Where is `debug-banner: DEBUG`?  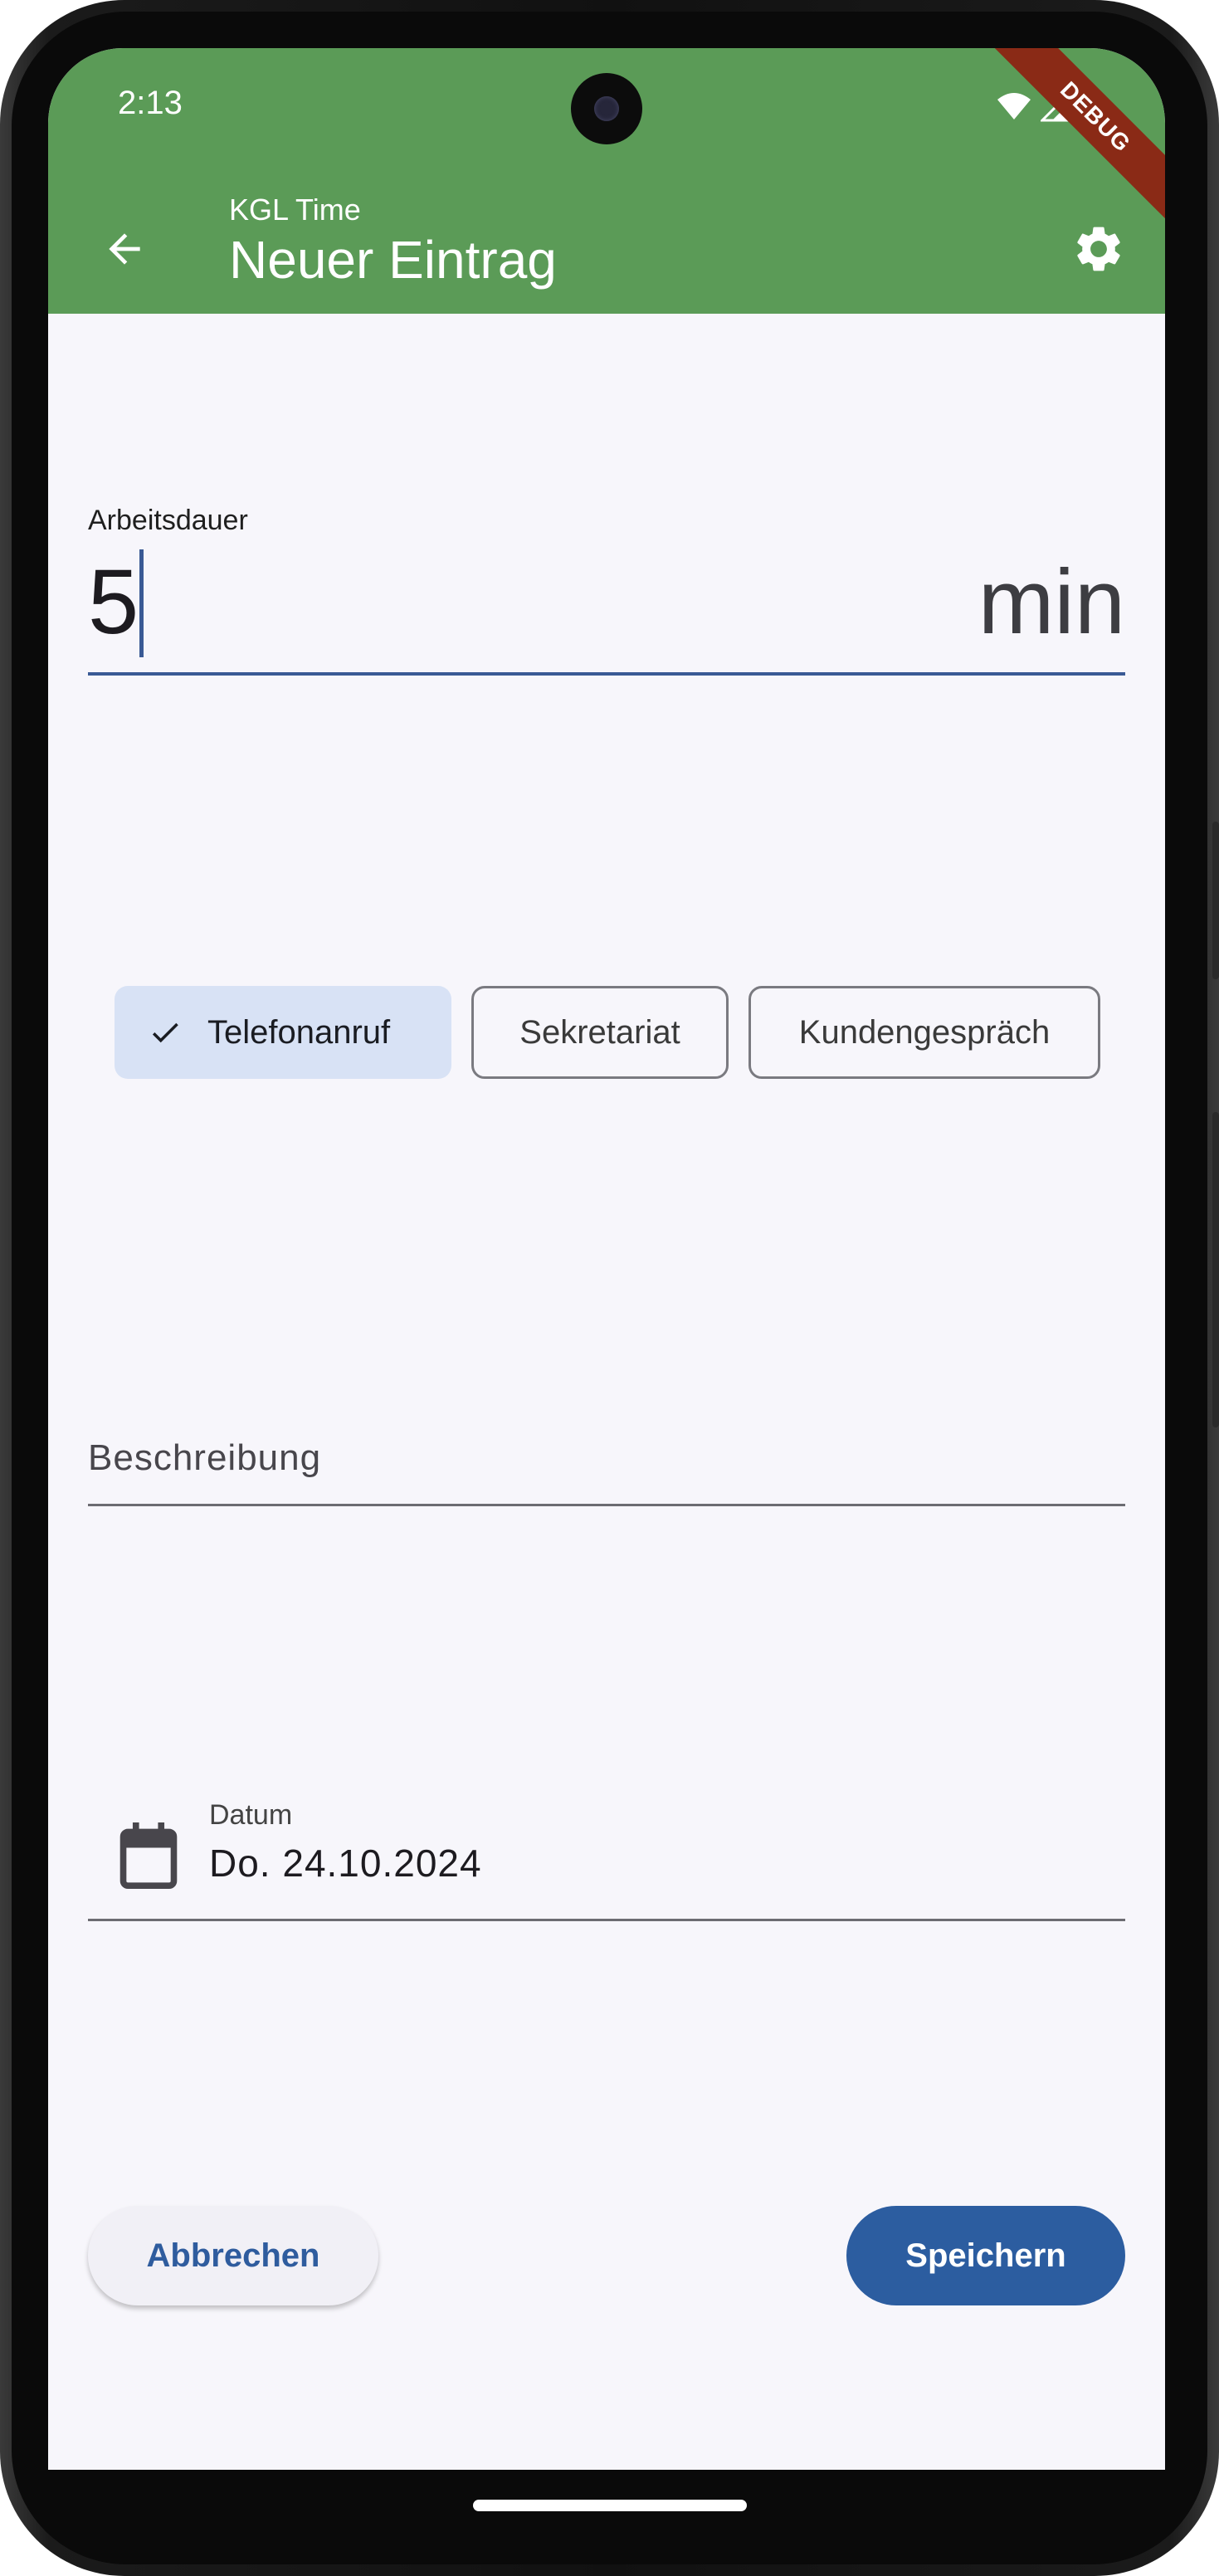 debug-banner: DEBUG is located at coordinates (1078, 135).